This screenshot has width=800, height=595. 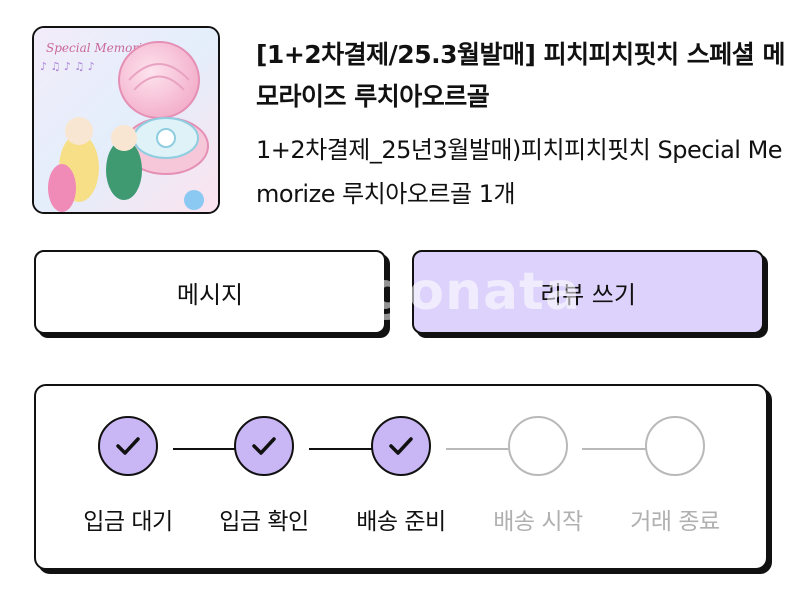 I want to click on step-label: 거래 종료, so click(x=675, y=522).